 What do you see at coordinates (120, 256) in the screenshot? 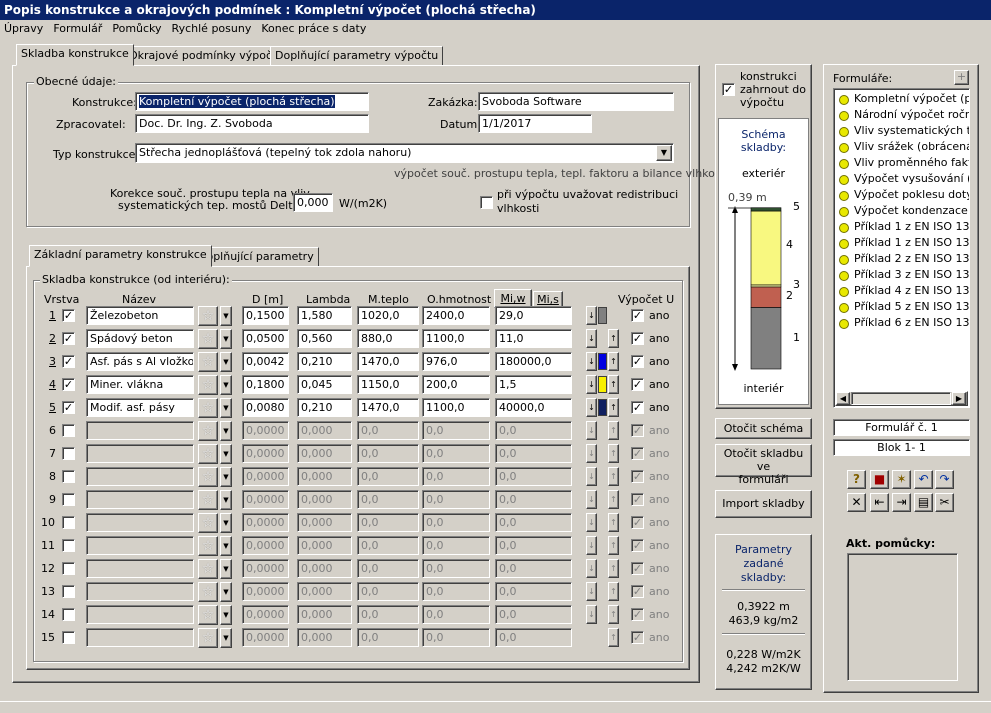
I see `subtab-zakladni: Základní parametry konstrukce` at bounding box center [120, 256].